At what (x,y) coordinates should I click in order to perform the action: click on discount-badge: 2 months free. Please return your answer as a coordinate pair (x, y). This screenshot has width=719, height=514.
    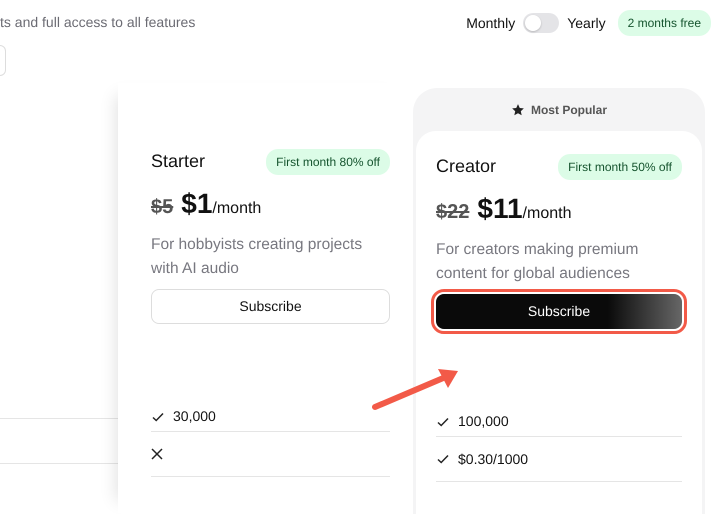
    Looking at the image, I should click on (664, 23).